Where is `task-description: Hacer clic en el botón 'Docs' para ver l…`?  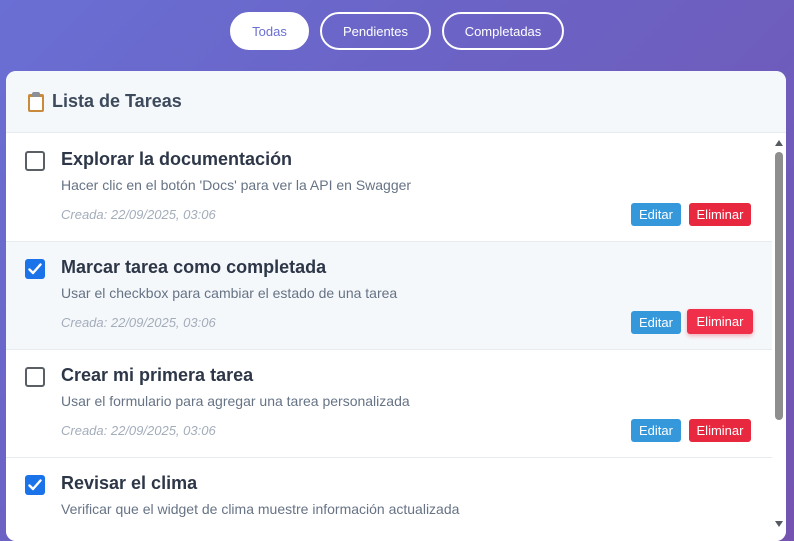 task-description: Hacer clic en el botón 'Docs' para ver l… is located at coordinates (236, 185).